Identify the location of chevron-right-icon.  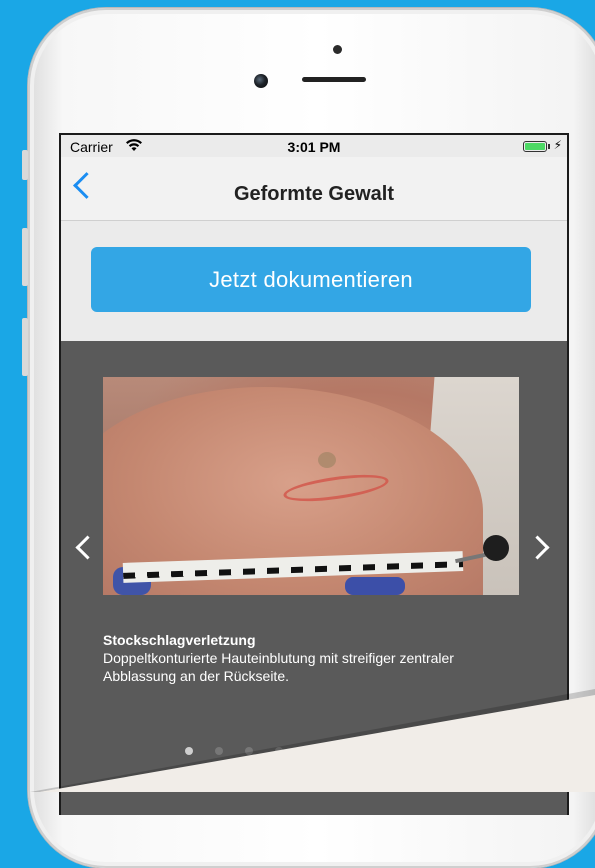
(537, 547).